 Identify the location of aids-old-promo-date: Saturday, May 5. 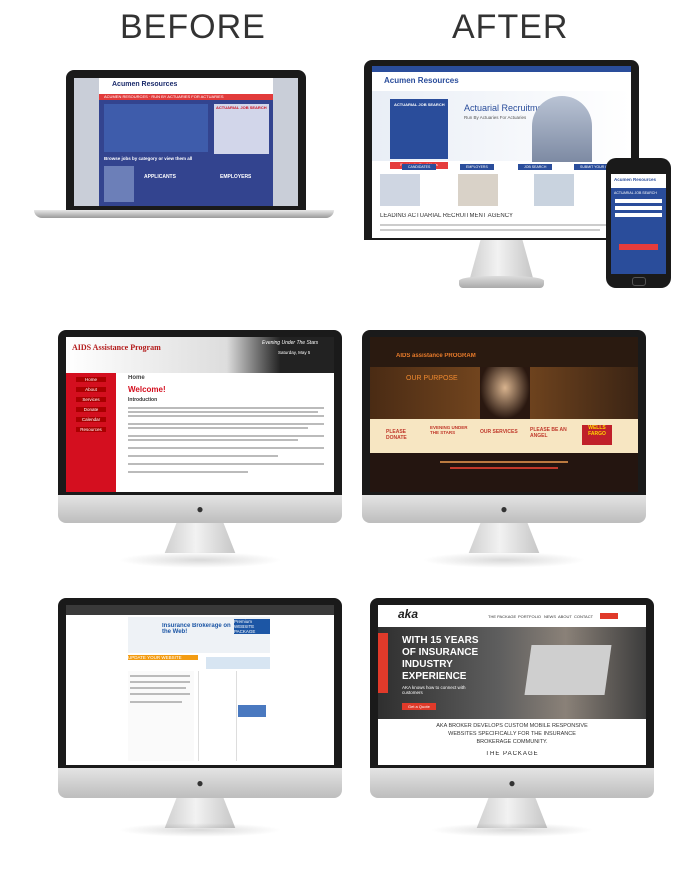
(294, 352).